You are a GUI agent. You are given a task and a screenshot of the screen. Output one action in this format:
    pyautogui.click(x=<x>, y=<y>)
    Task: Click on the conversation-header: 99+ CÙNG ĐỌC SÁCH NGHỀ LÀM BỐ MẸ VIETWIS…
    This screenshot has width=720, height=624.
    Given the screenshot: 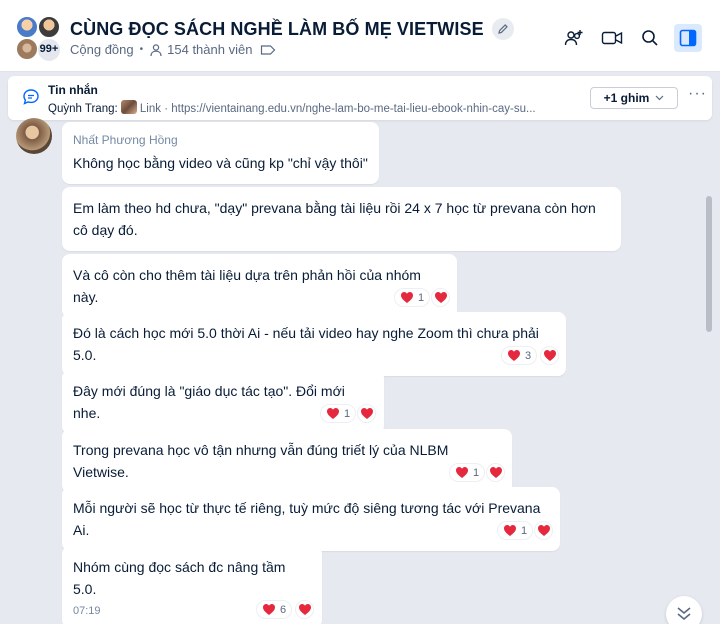 What is the action you would take?
    pyautogui.click(x=360, y=36)
    